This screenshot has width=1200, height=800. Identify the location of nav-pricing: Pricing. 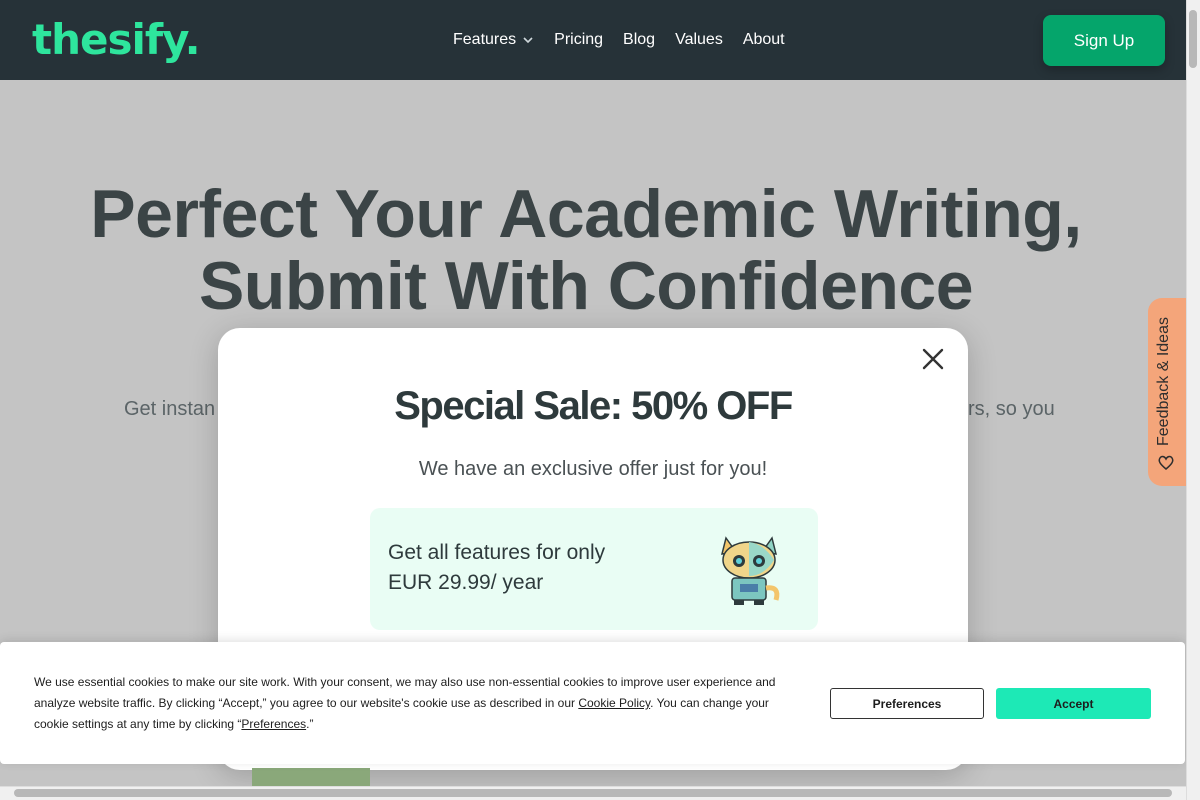
(578, 40).